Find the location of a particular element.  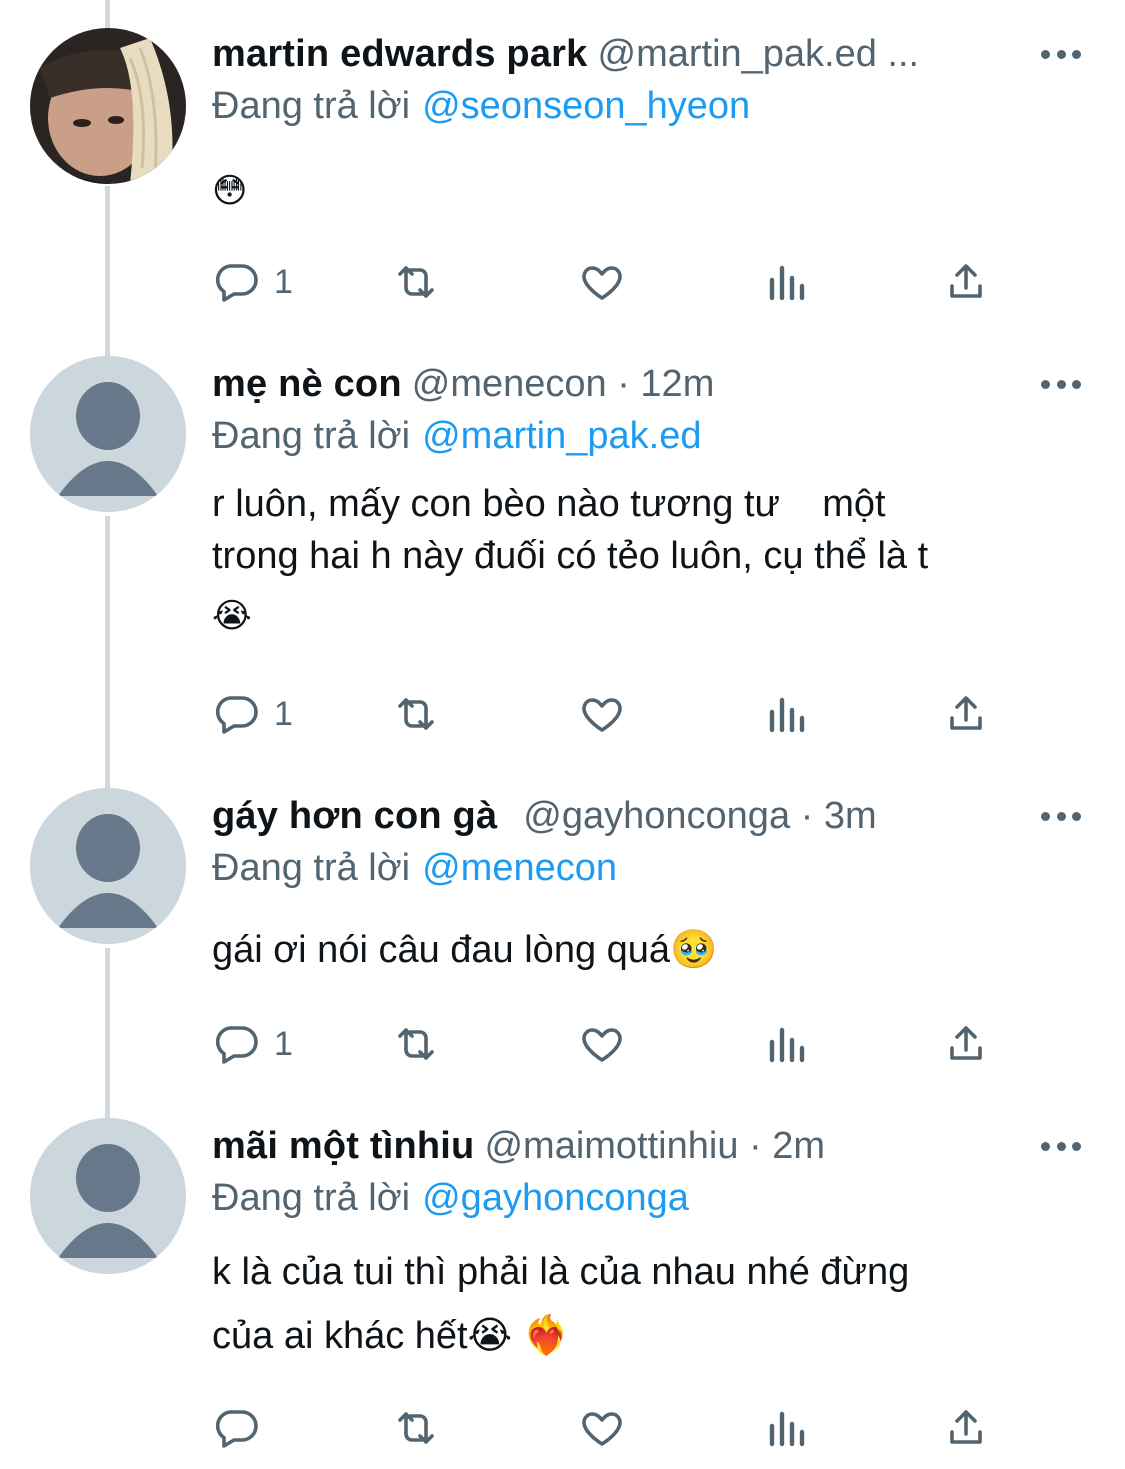

display-name: gáy hơn con gà is located at coordinates (354, 816).